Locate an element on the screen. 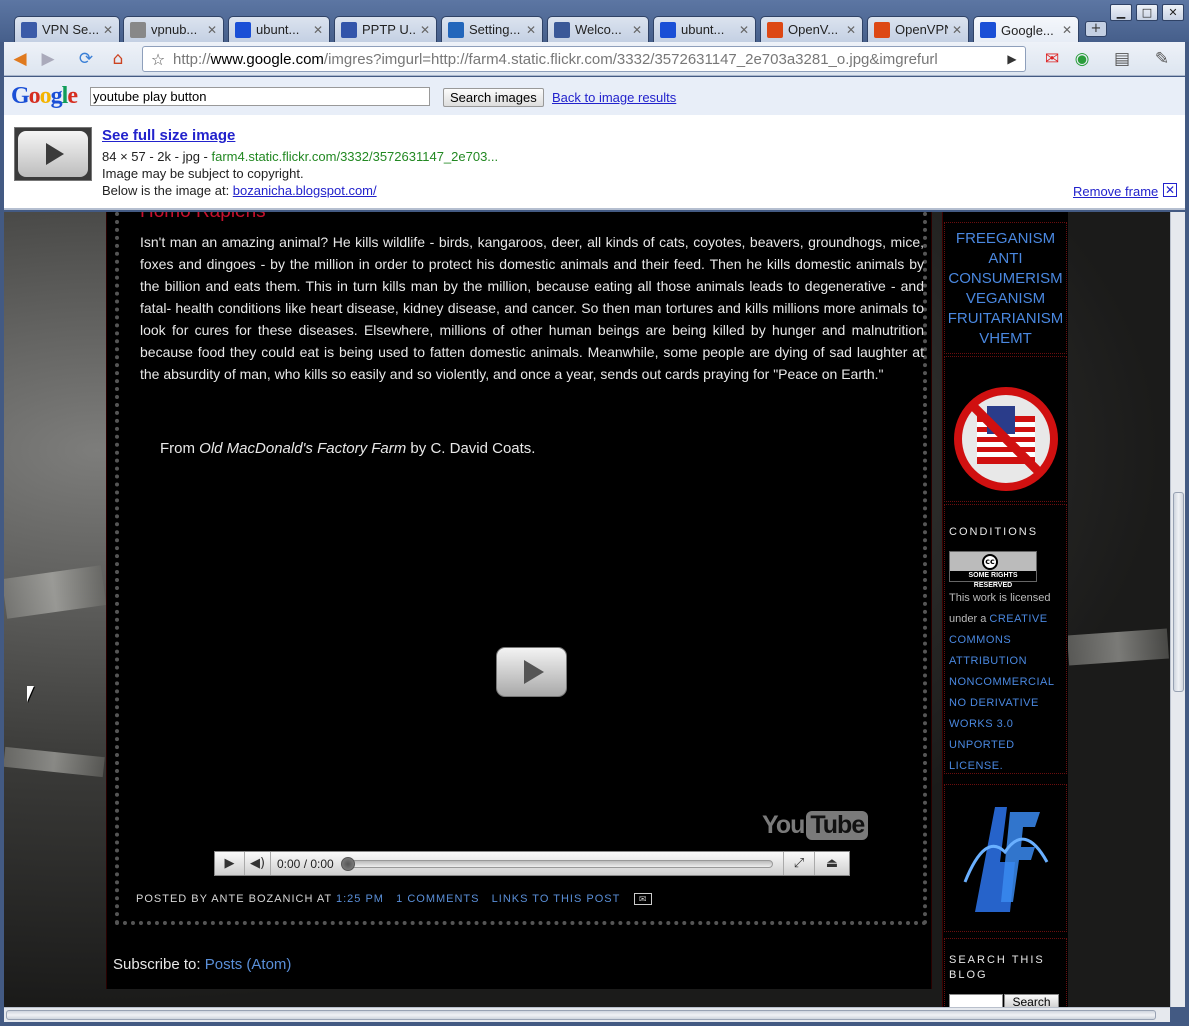  extension-icon: ◉ is located at coordinates (1082, 59).